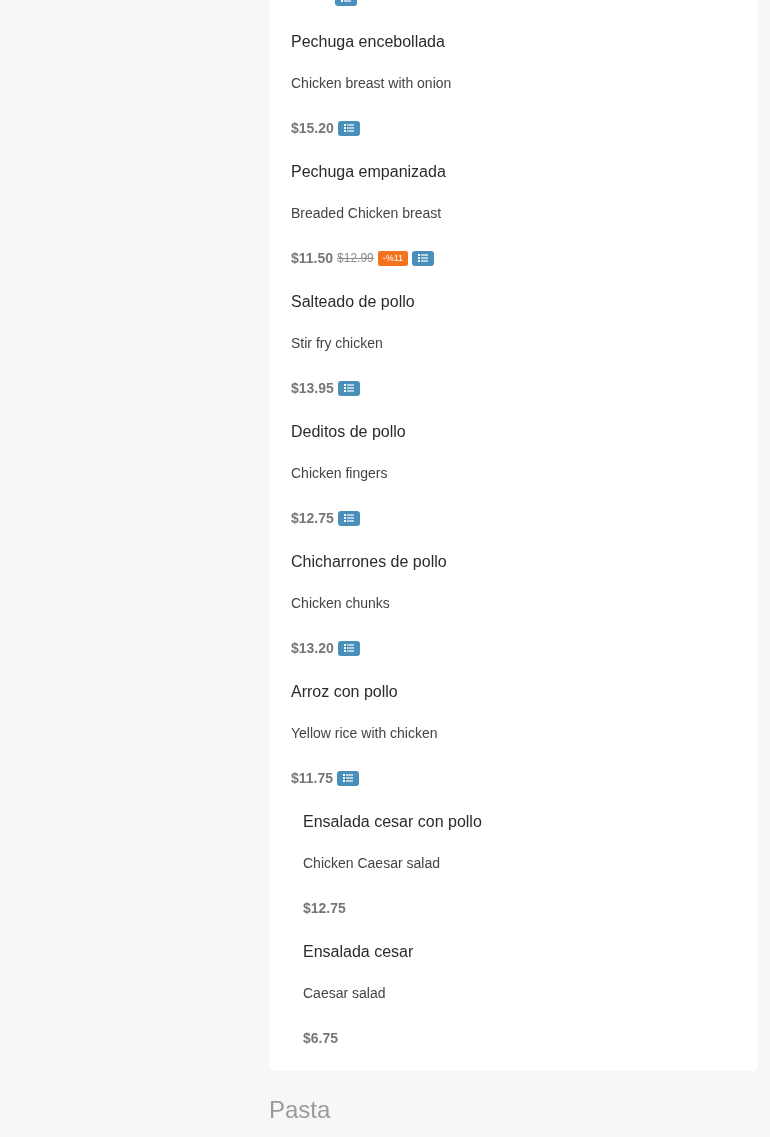 Image resolution: width=770 pixels, height=1137 pixels. I want to click on dish-price: $11.75, so click(312, 778).